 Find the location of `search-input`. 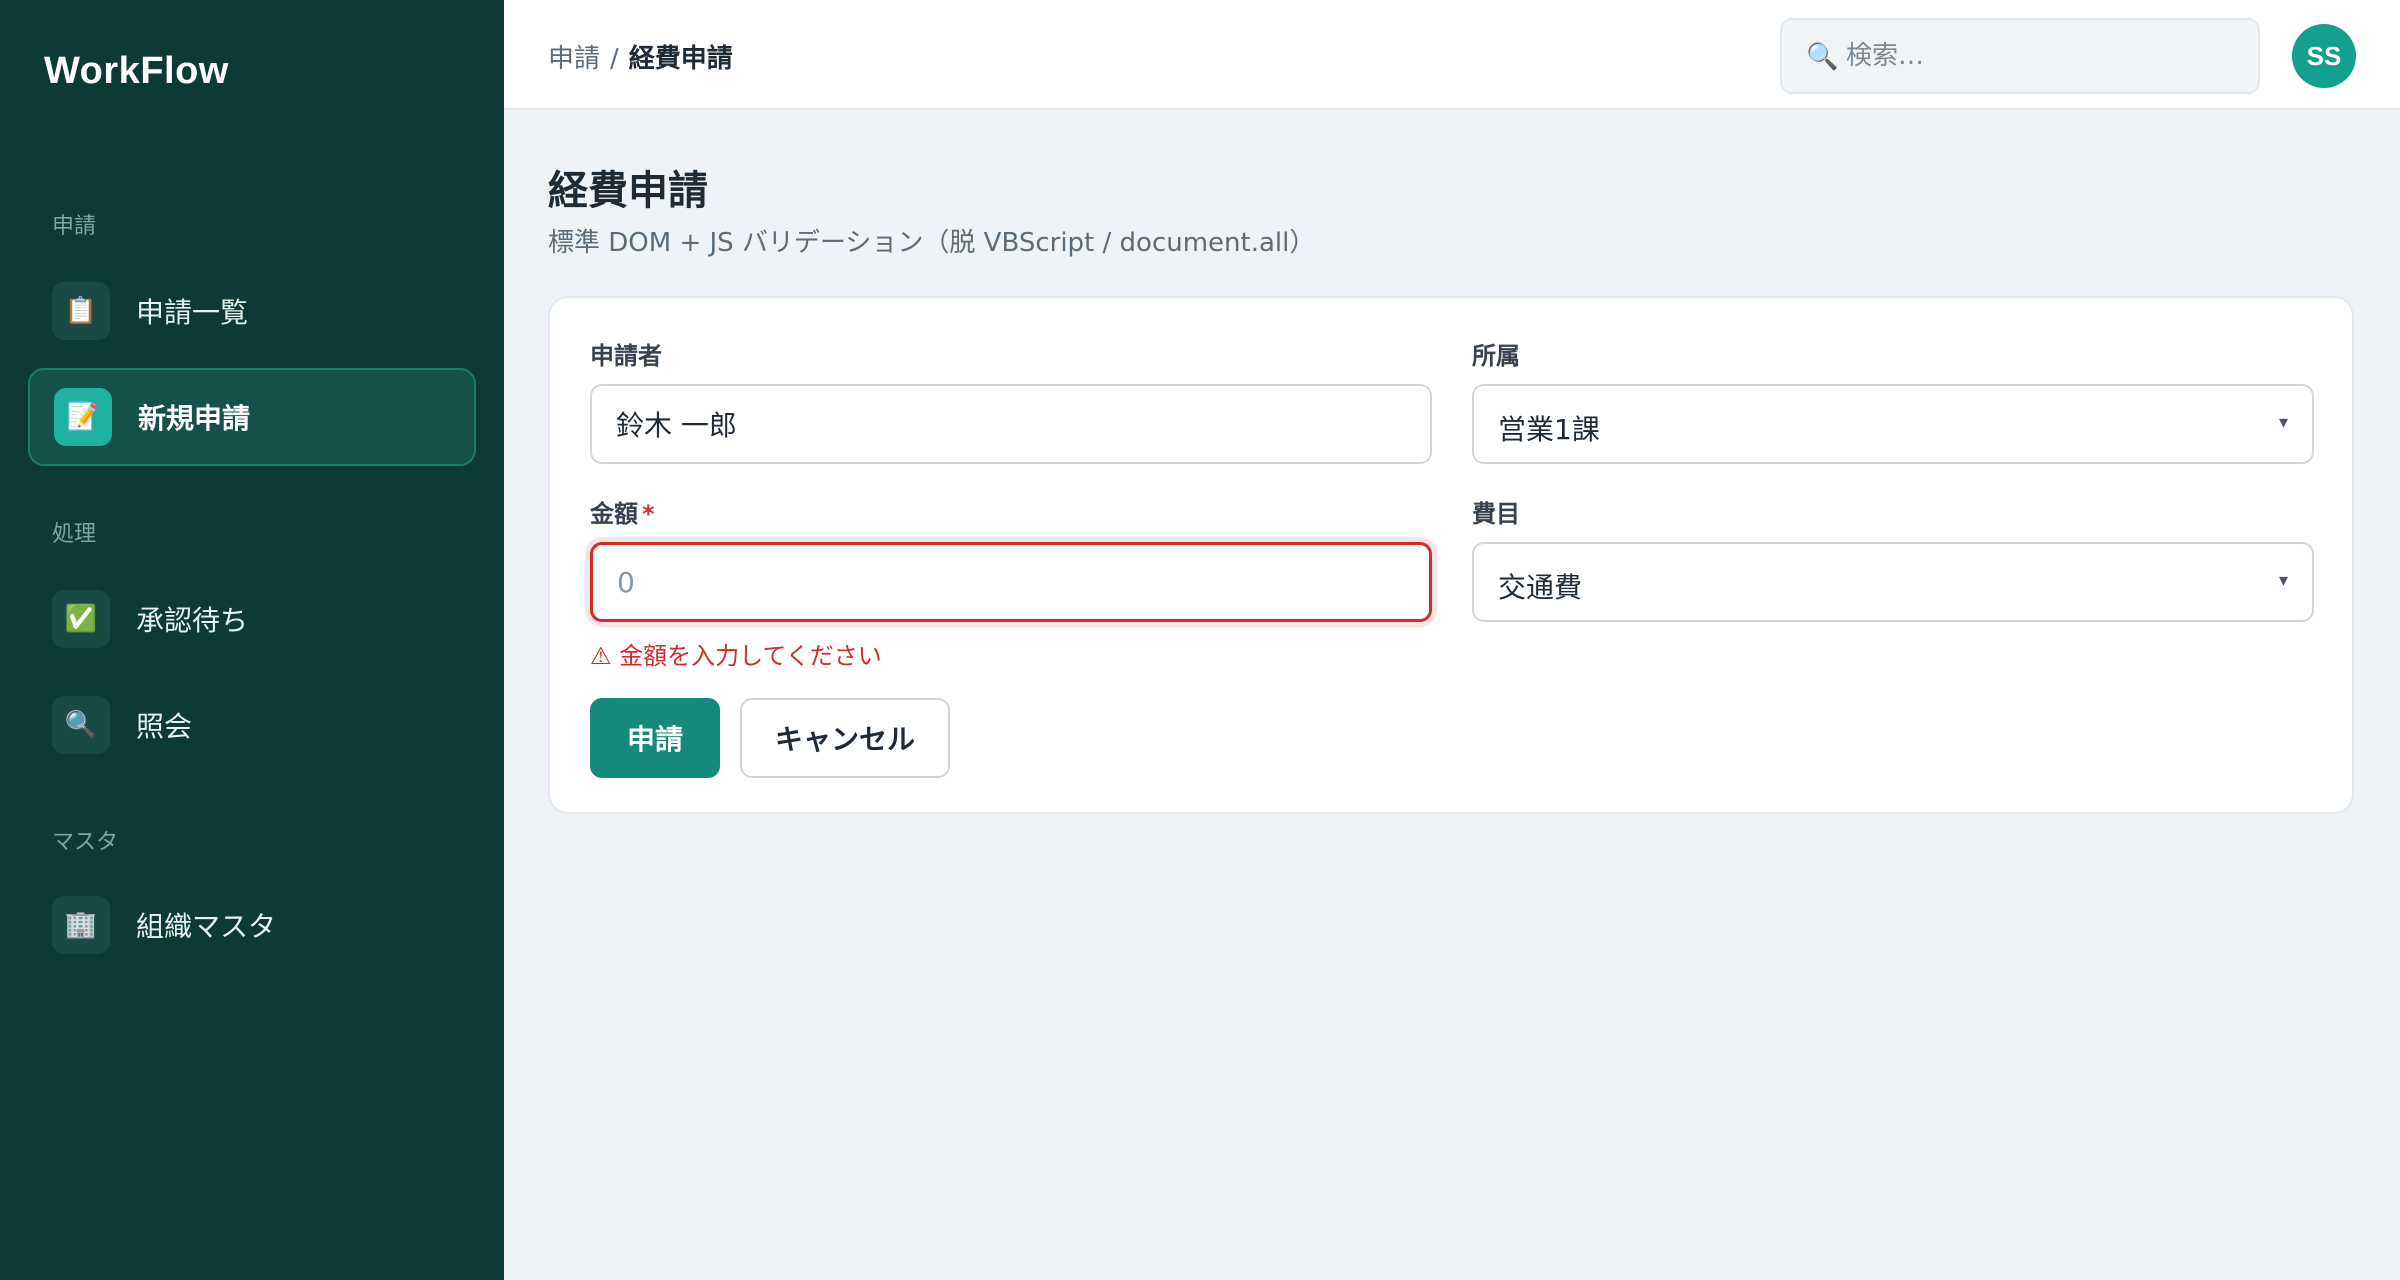

search-input is located at coordinates (2044, 56).